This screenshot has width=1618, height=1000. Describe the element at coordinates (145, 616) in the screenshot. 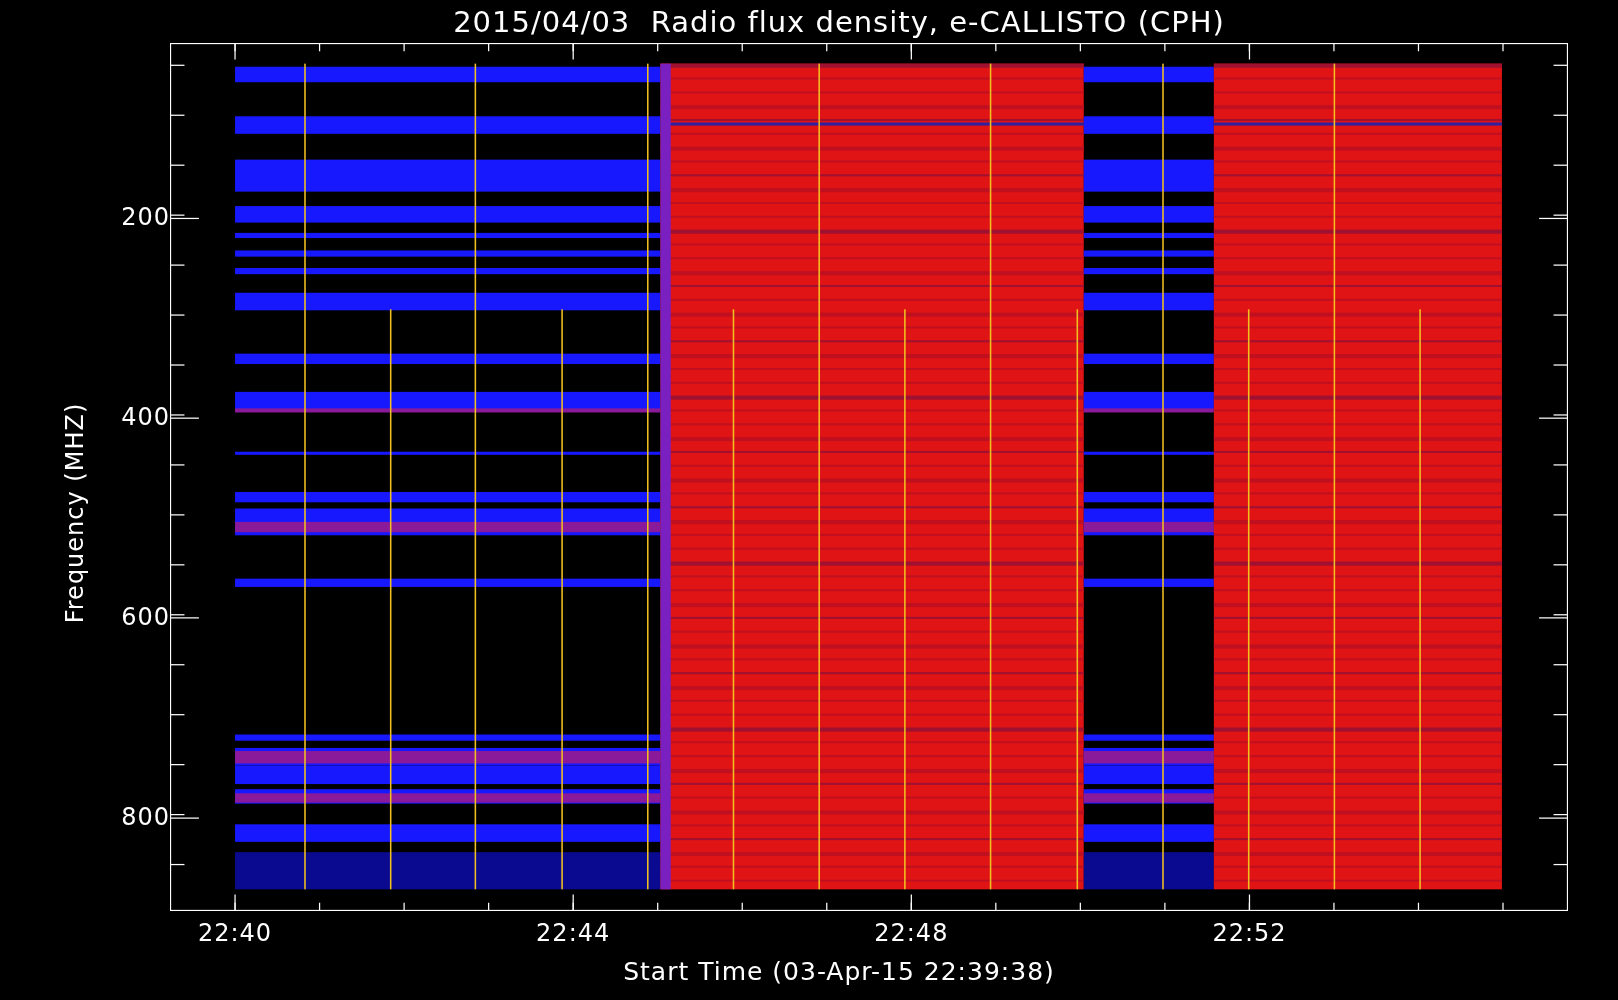

I see `y-tick-label: 600` at that location.